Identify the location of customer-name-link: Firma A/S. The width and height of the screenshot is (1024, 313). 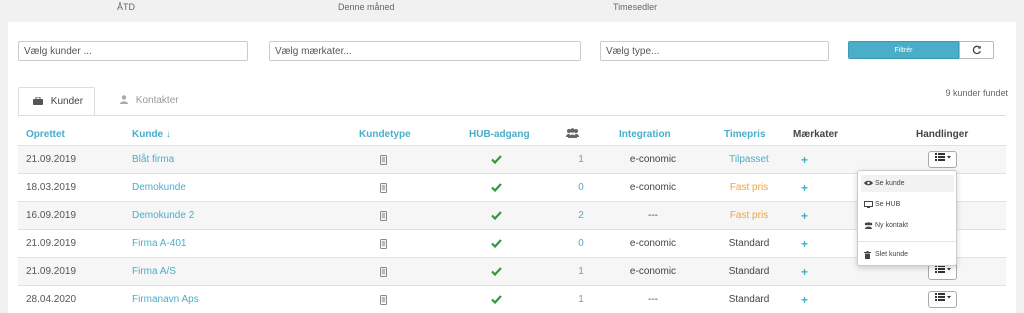
(154, 272).